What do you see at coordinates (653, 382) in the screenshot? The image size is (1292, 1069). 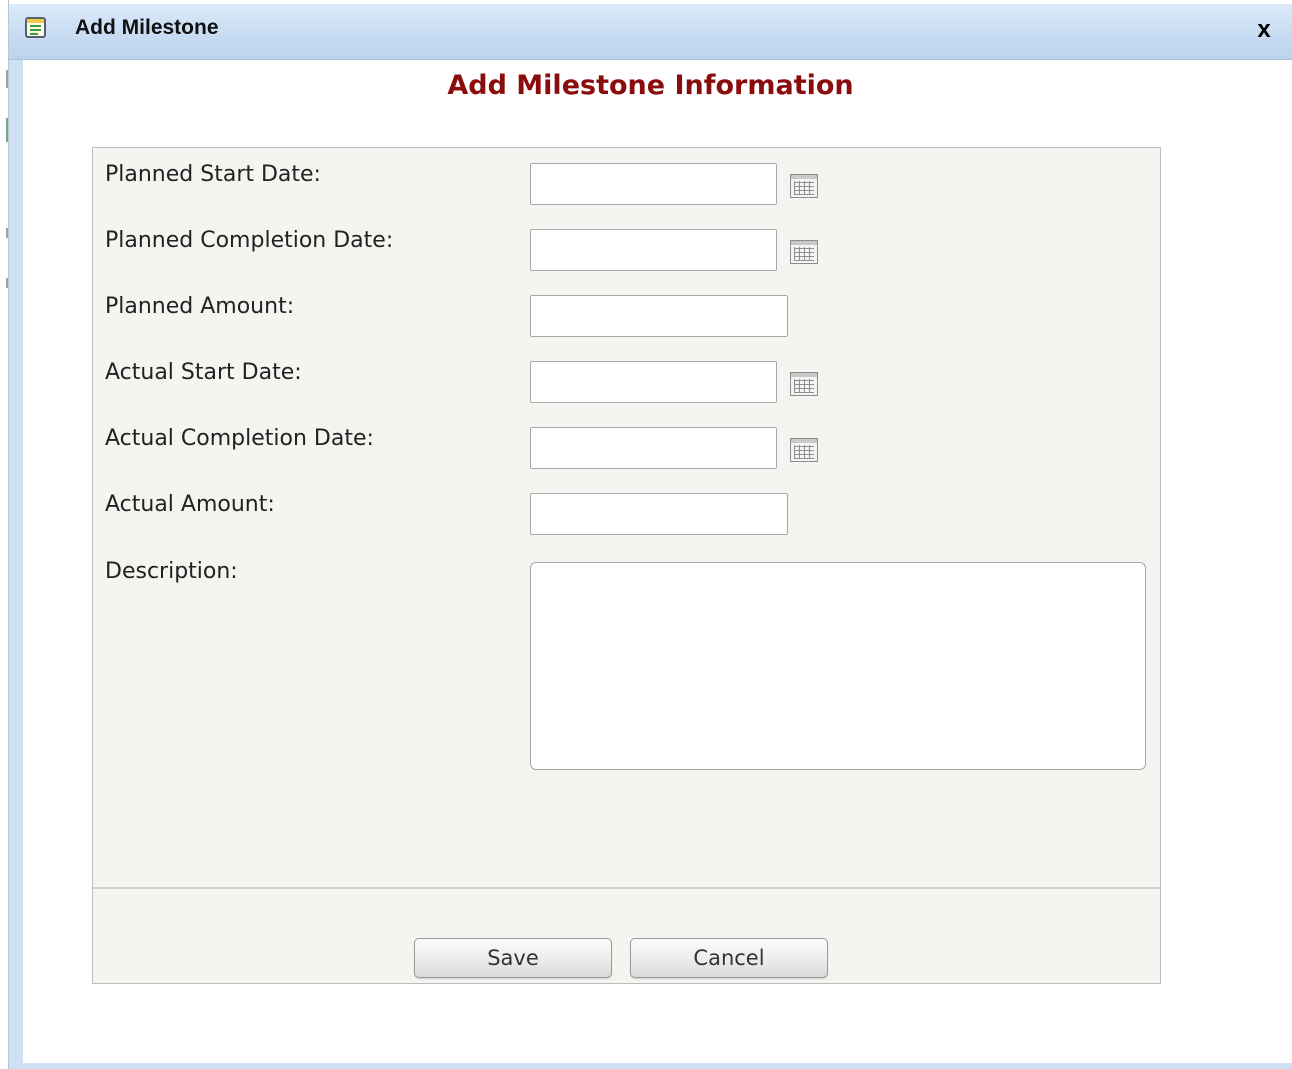 I see `actual-start-date-input` at bounding box center [653, 382].